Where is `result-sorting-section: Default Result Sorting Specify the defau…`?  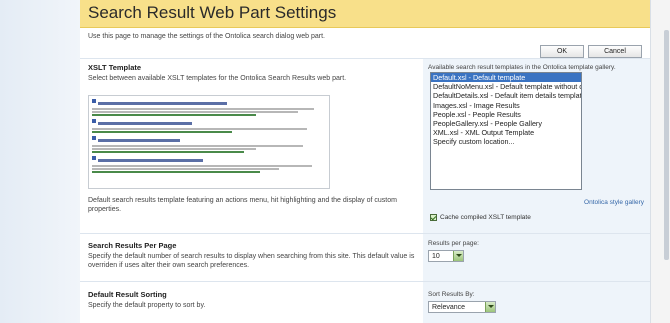
result-sorting-section: Default Result Sorting Specify the defau… is located at coordinates (365, 302).